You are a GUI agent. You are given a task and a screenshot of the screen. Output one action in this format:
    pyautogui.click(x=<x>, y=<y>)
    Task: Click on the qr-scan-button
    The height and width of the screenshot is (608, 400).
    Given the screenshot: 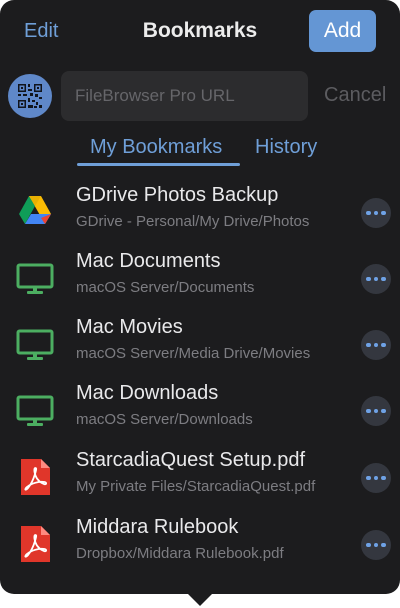 What is the action you would take?
    pyautogui.click(x=30, y=96)
    